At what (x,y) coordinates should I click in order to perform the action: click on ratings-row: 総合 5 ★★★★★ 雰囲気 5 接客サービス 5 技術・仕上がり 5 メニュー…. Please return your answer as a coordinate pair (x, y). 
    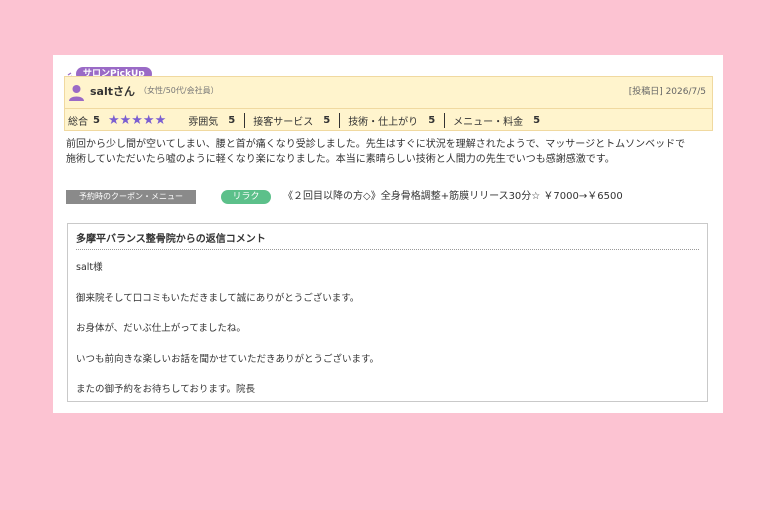
    Looking at the image, I should click on (388, 119).